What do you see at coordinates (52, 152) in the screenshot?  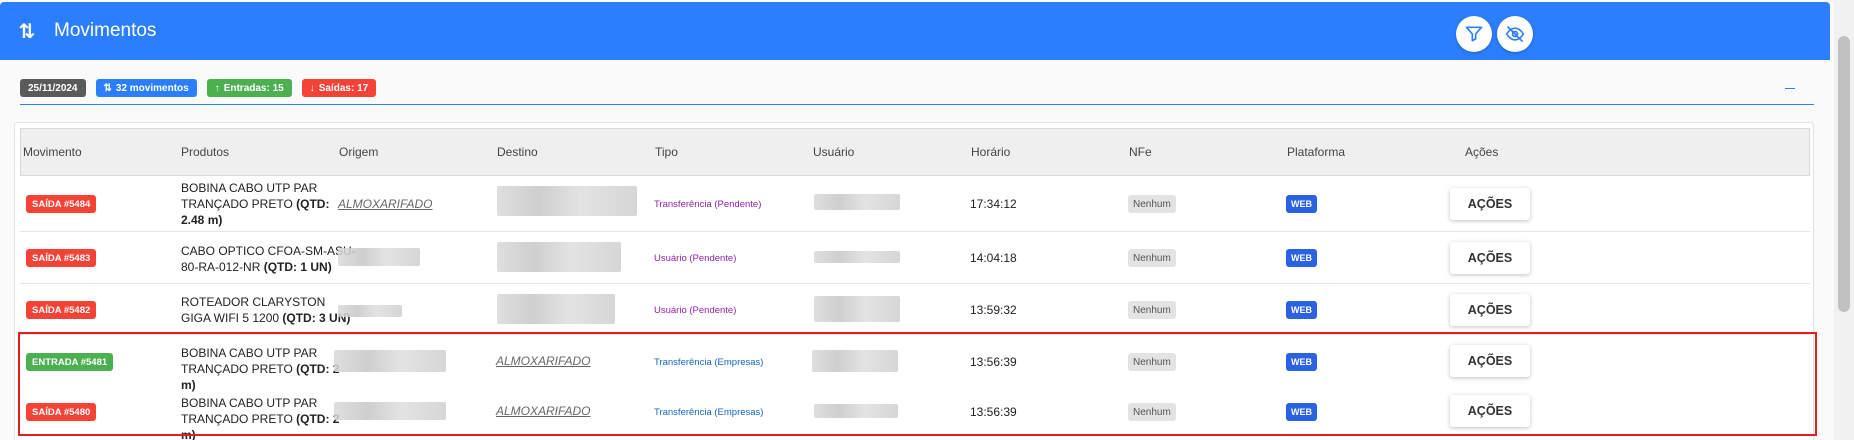 I see `col-movimento: Movimento` at bounding box center [52, 152].